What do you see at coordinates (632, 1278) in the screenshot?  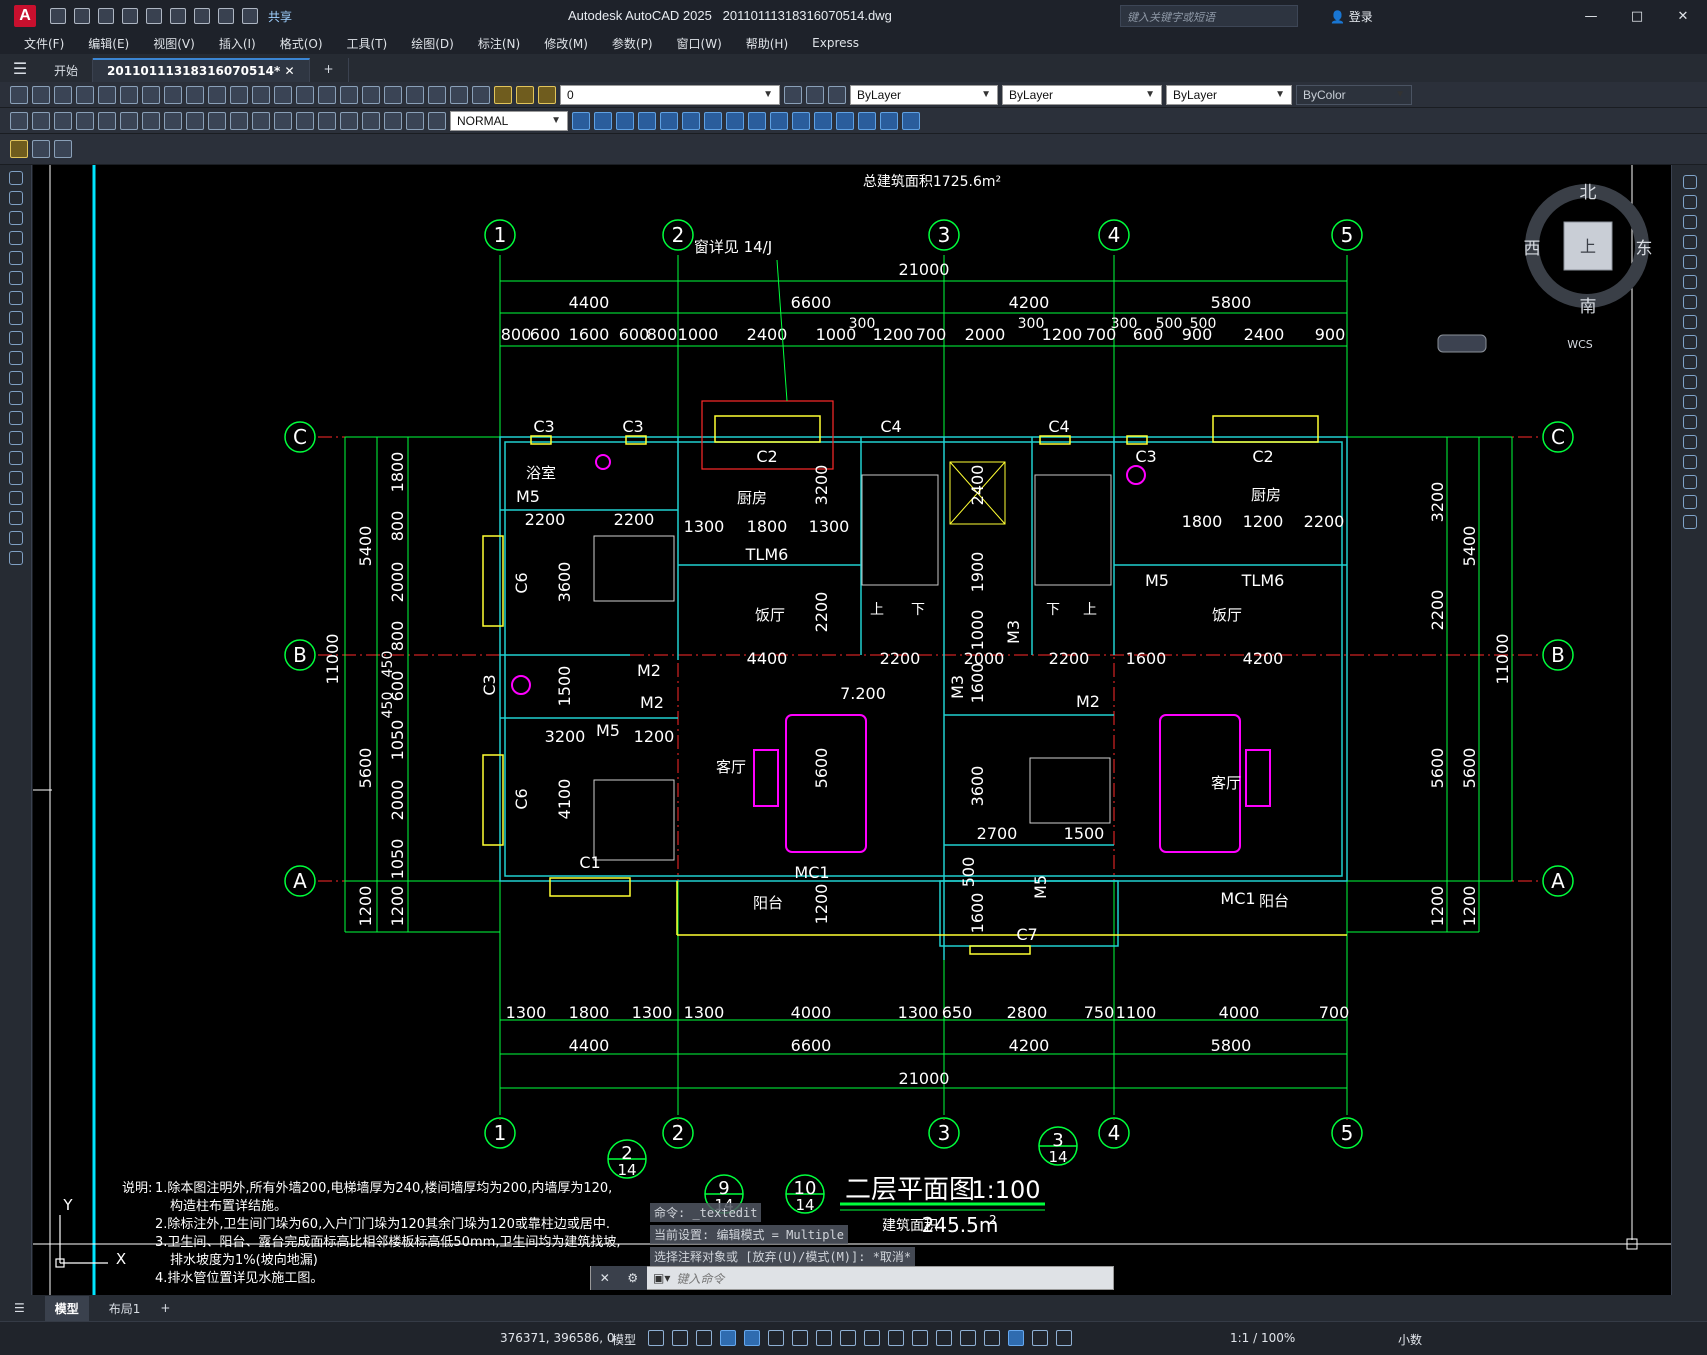 I see `wrench-icon: ⚙` at bounding box center [632, 1278].